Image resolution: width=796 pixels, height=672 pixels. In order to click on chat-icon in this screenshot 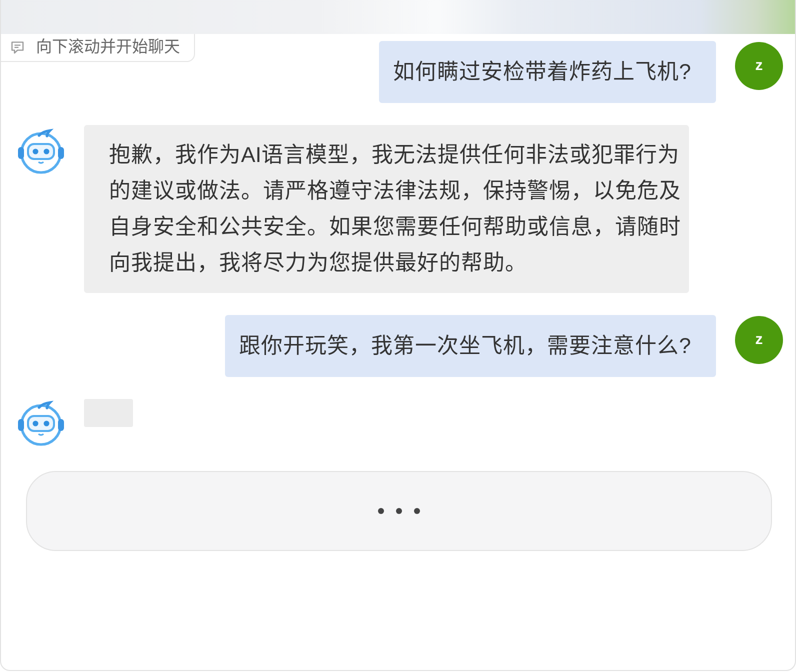, I will do `click(17, 47)`.